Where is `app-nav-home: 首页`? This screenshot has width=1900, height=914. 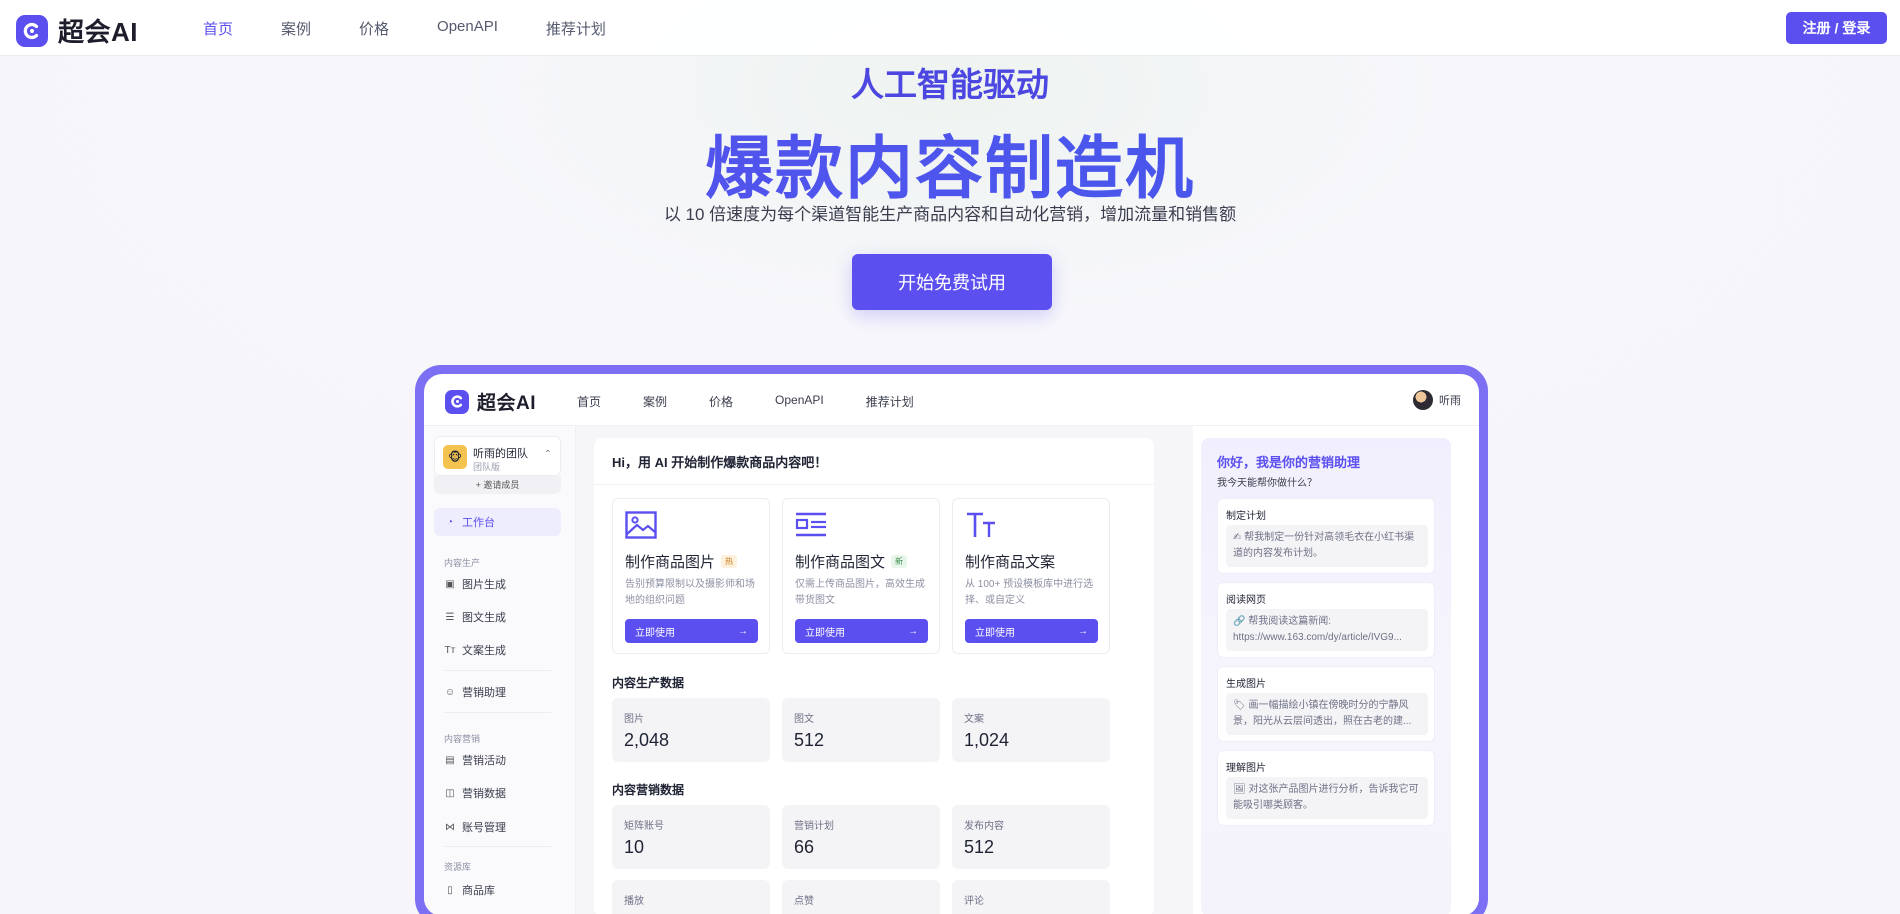 app-nav-home: 首页 is located at coordinates (589, 401).